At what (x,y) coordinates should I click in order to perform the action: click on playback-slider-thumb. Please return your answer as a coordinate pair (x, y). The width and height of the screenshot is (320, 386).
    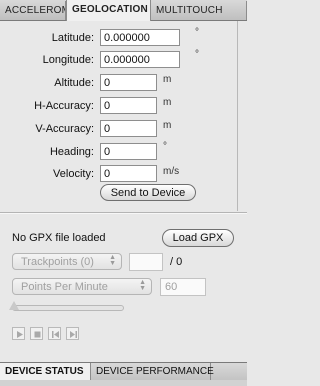
    Looking at the image, I should click on (14, 305).